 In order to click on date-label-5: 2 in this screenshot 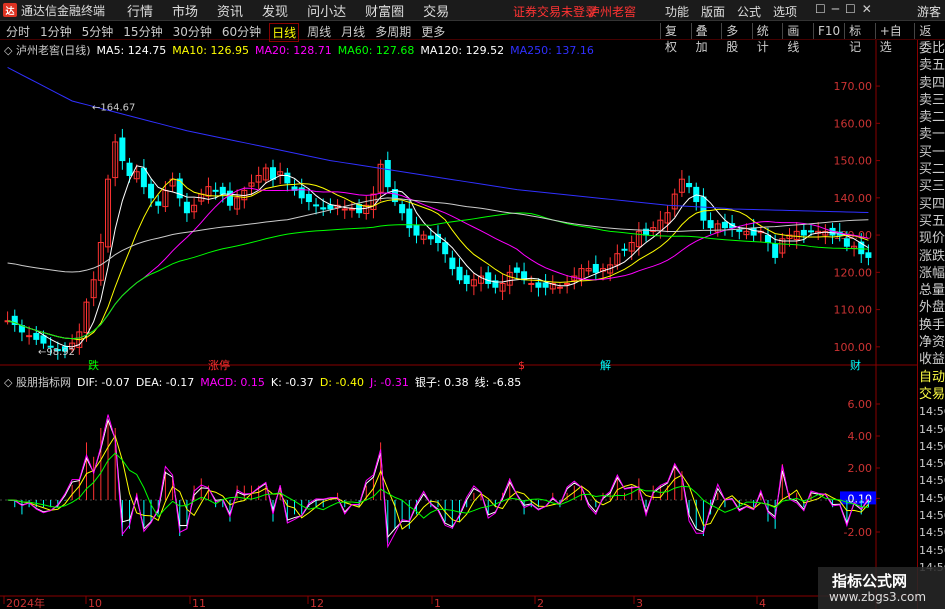, I will do `click(540, 603)`.